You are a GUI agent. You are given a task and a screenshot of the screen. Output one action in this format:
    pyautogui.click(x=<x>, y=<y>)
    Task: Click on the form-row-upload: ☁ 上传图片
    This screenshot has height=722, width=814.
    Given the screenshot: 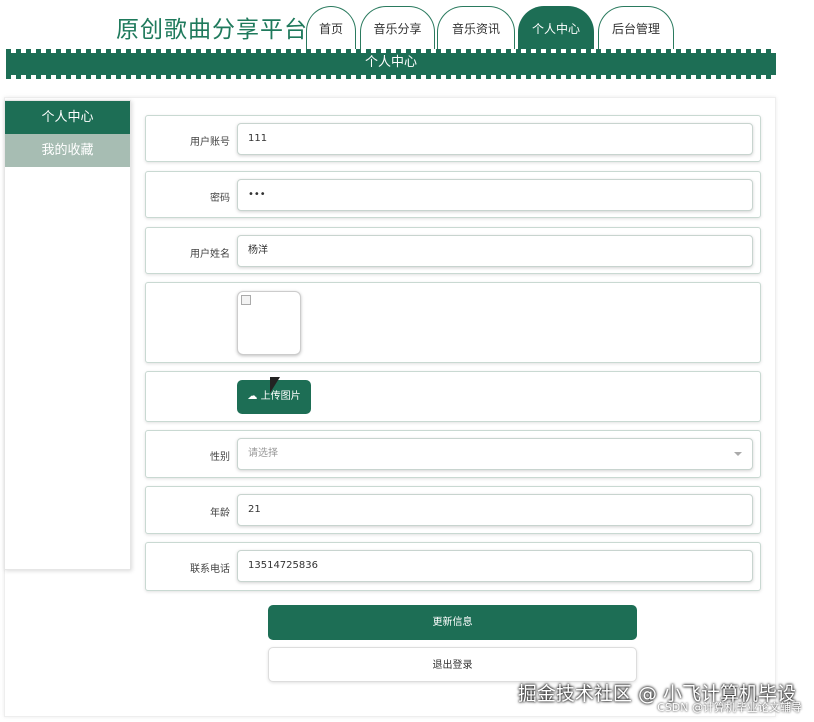 What is the action you would take?
    pyautogui.click(x=453, y=396)
    